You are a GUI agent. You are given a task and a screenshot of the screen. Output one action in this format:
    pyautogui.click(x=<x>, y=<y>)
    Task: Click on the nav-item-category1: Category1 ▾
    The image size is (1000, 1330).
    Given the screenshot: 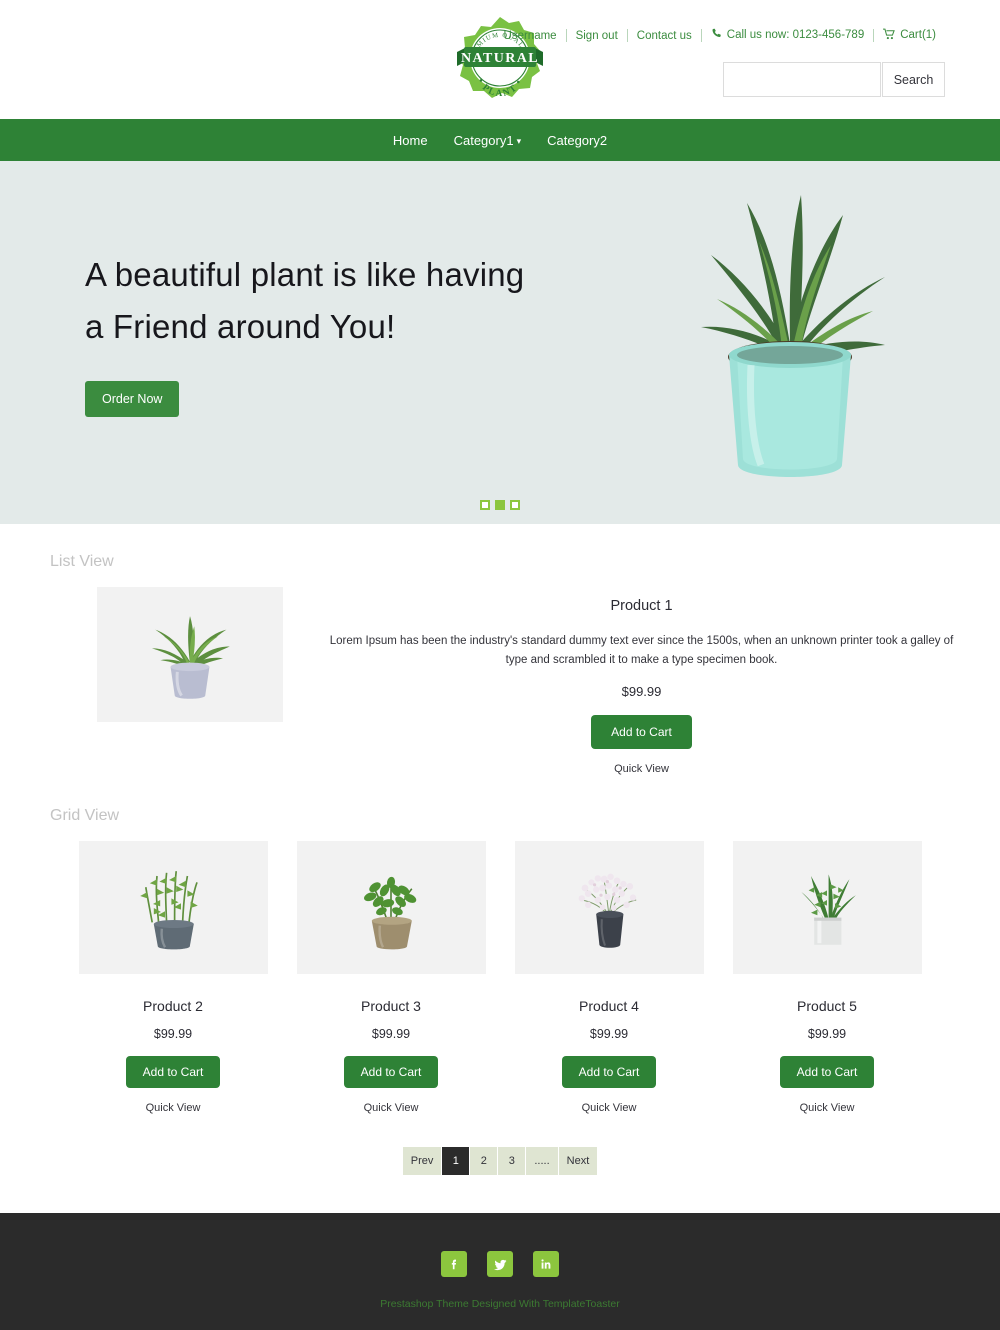 What is the action you would take?
    pyautogui.click(x=488, y=140)
    